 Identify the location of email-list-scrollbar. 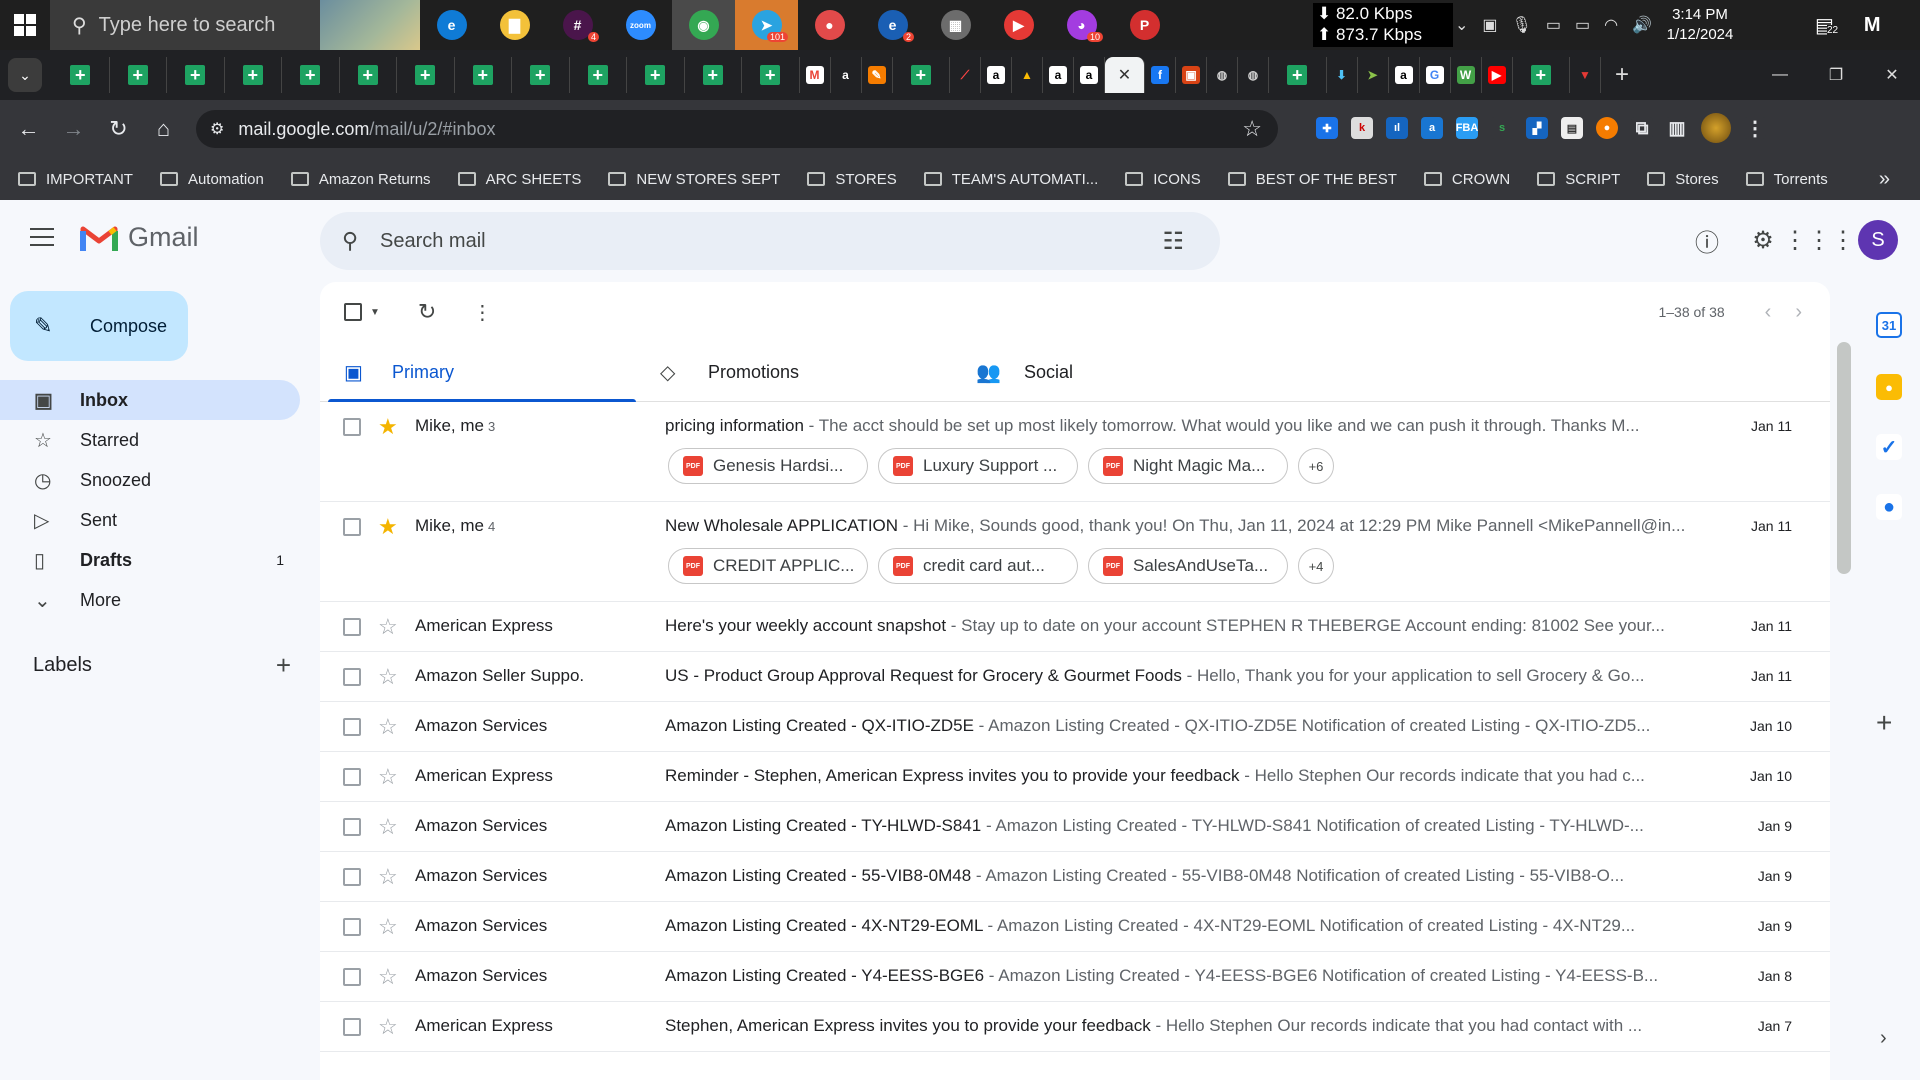
(1844, 458).